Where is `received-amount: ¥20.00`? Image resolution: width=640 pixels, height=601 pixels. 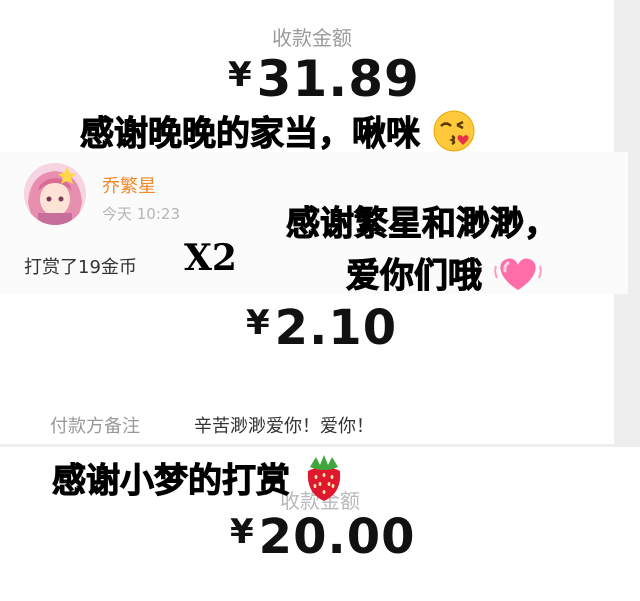 received-amount: ¥20.00 is located at coordinates (323, 537).